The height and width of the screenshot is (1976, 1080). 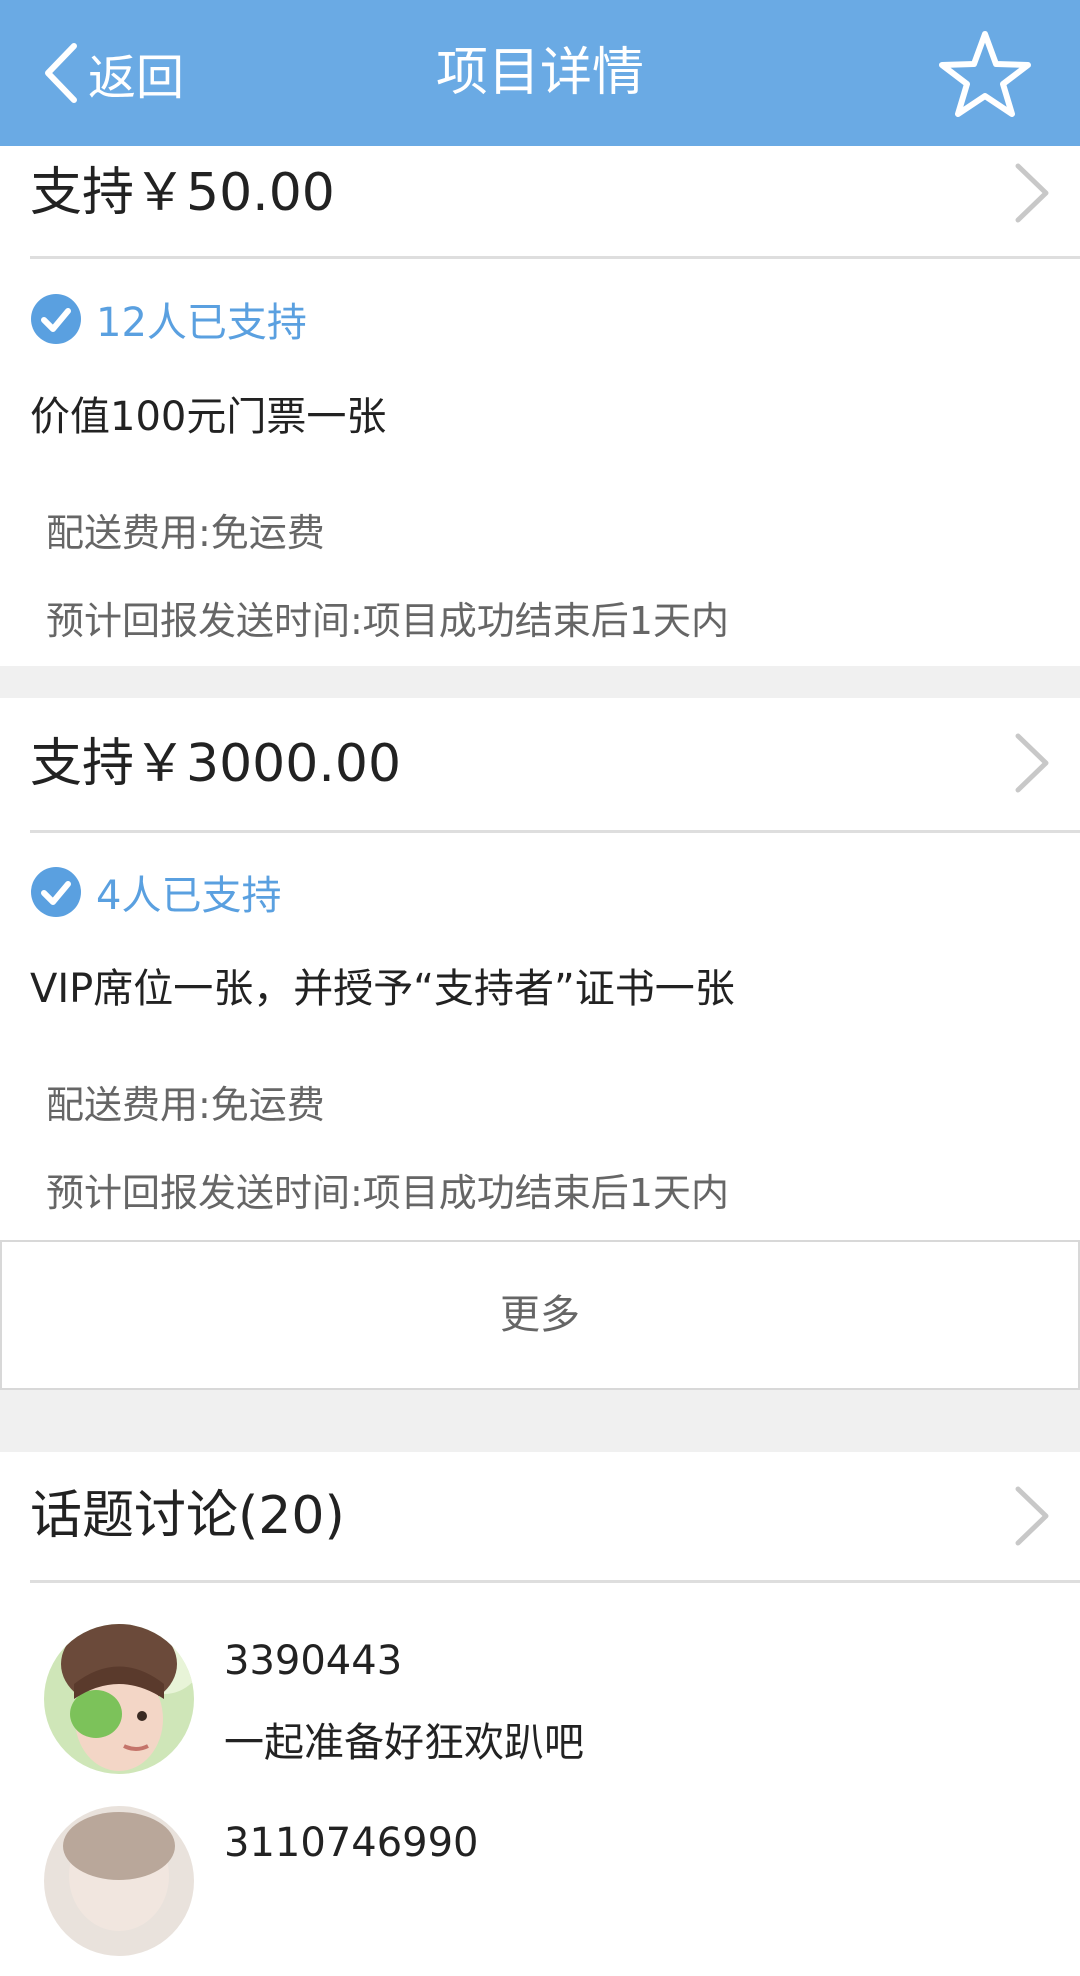 I want to click on supporters-text: 4人已支持, so click(x=189, y=896).